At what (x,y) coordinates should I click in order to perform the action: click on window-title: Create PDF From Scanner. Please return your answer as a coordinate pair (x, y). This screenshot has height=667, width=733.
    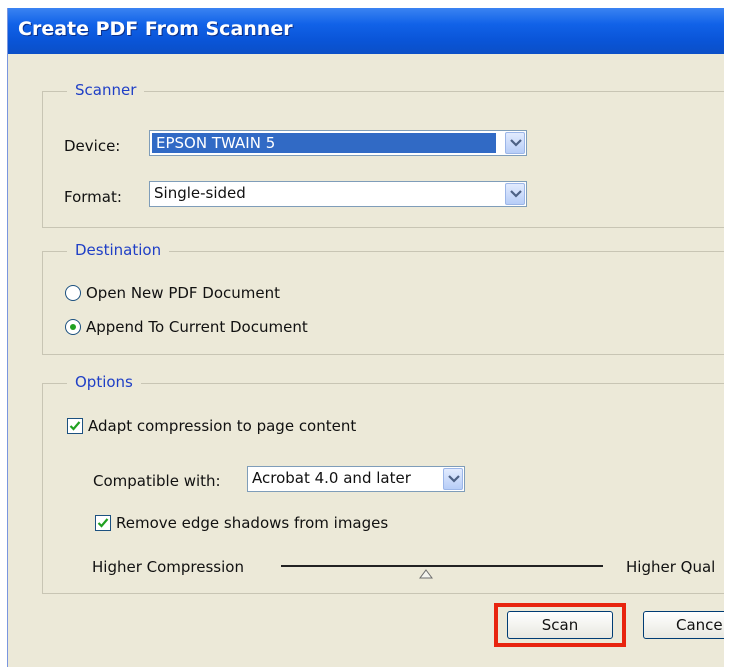
    Looking at the image, I should click on (155, 29).